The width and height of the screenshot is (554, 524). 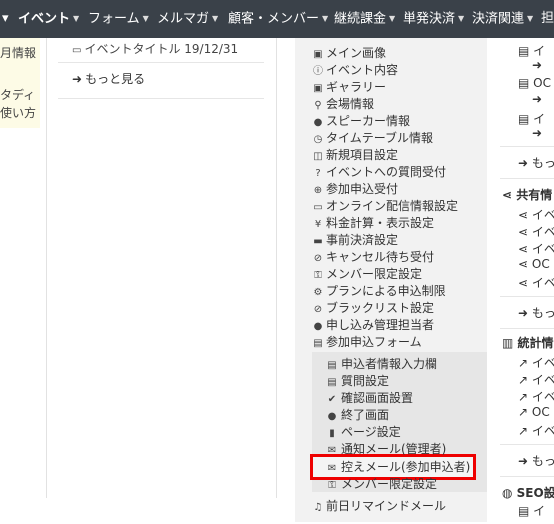 What do you see at coordinates (356, 53) in the screenshot?
I see `menu-item-label: メイン画像` at bounding box center [356, 53].